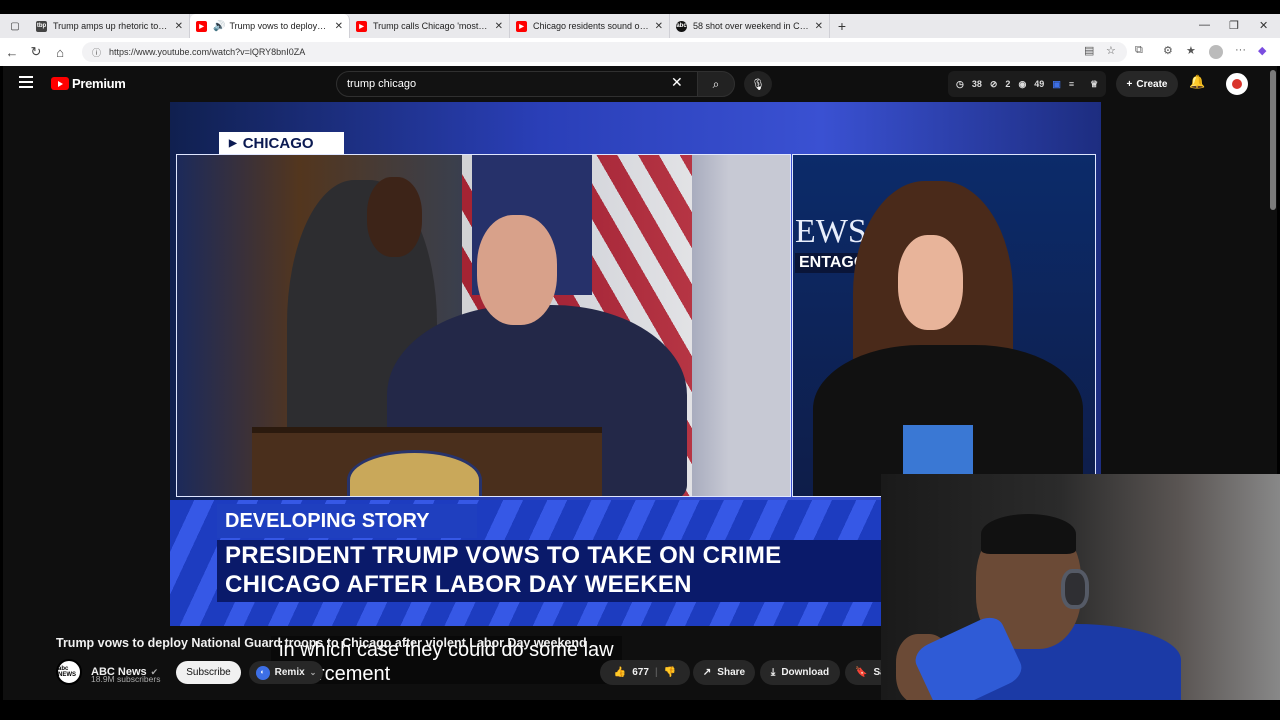 This screenshot has height=720, width=1280. I want to click on share-button: ↗ Share, so click(724, 672).